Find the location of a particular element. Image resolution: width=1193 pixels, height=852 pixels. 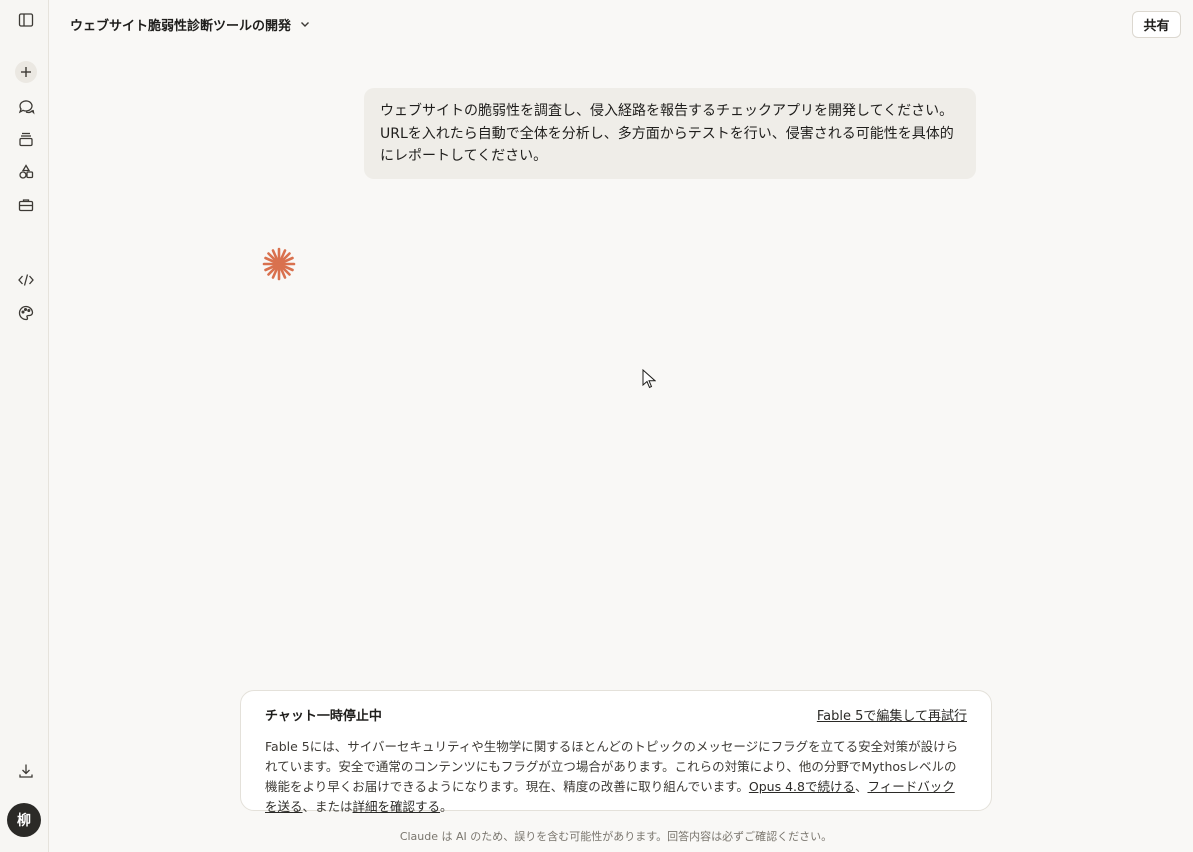

chevron-down-icon is located at coordinates (305, 24).